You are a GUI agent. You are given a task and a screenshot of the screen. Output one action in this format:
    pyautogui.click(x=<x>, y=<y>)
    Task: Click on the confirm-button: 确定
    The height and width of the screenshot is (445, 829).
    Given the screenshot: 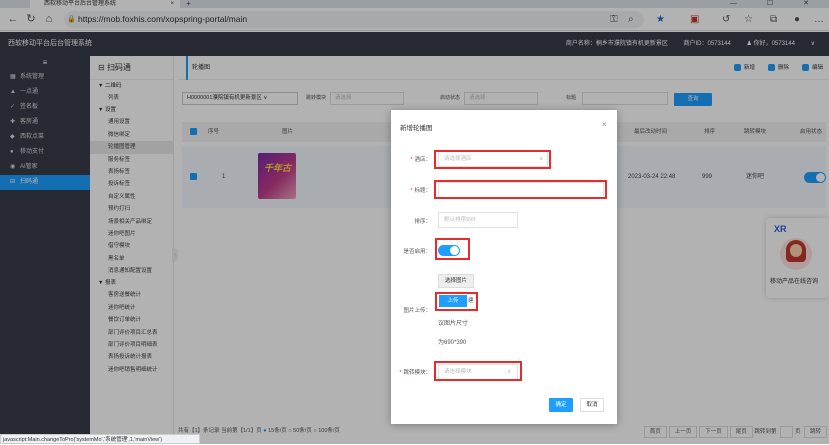 What is the action you would take?
    pyautogui.click(x=561, y=405)
    